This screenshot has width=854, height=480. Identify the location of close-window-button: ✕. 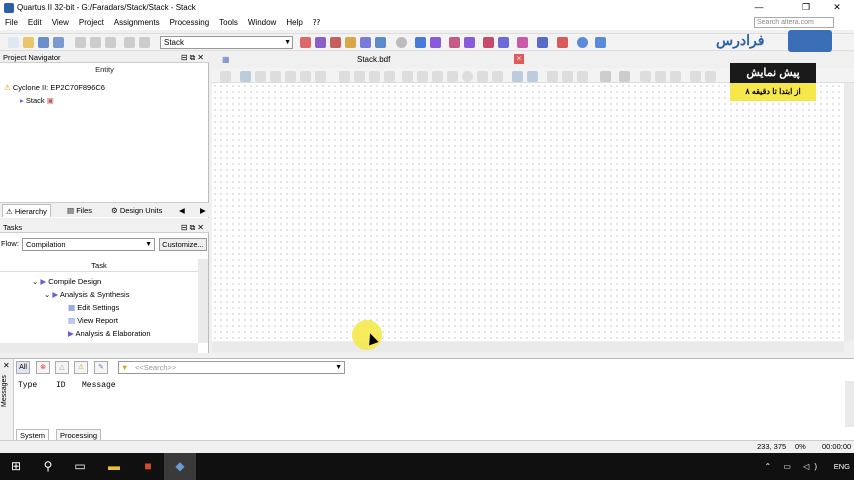
(837, 7).